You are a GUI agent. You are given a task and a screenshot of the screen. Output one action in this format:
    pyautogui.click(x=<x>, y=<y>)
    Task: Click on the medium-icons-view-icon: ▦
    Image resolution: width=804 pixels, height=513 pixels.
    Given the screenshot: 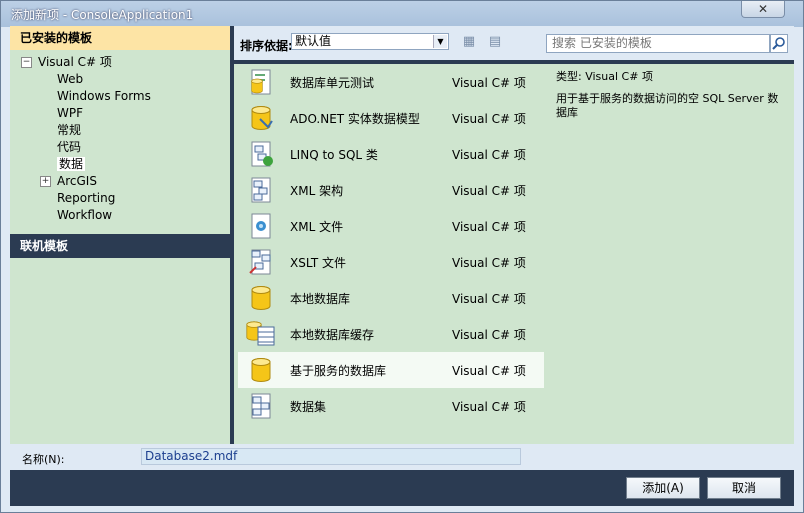 What is the action you would take?
    pyautogui.click(x=469, y=42)
    